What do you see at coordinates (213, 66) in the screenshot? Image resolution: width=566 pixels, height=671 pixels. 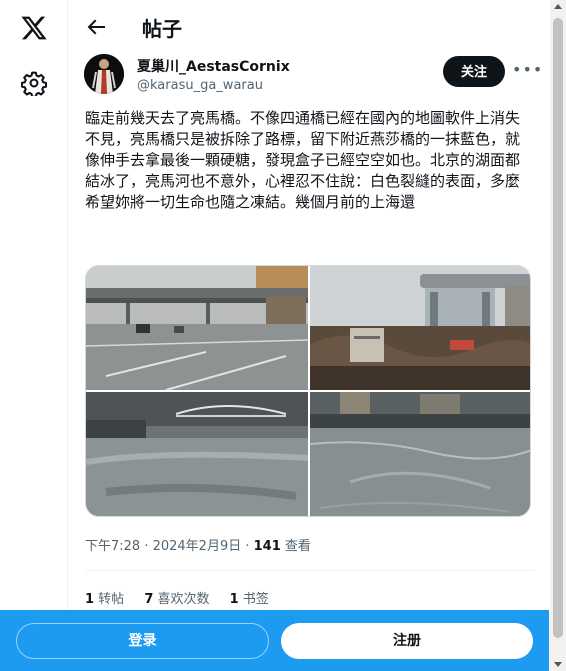 I see `author-name: 夏巢川_AestasCornix` at bounding box center [213, 66].